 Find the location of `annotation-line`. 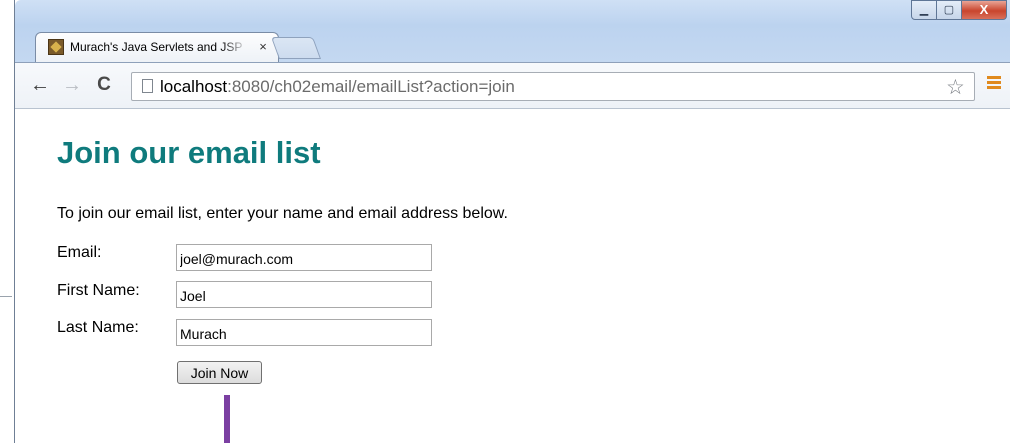

annotation-line is located at coordinates (227, 419).